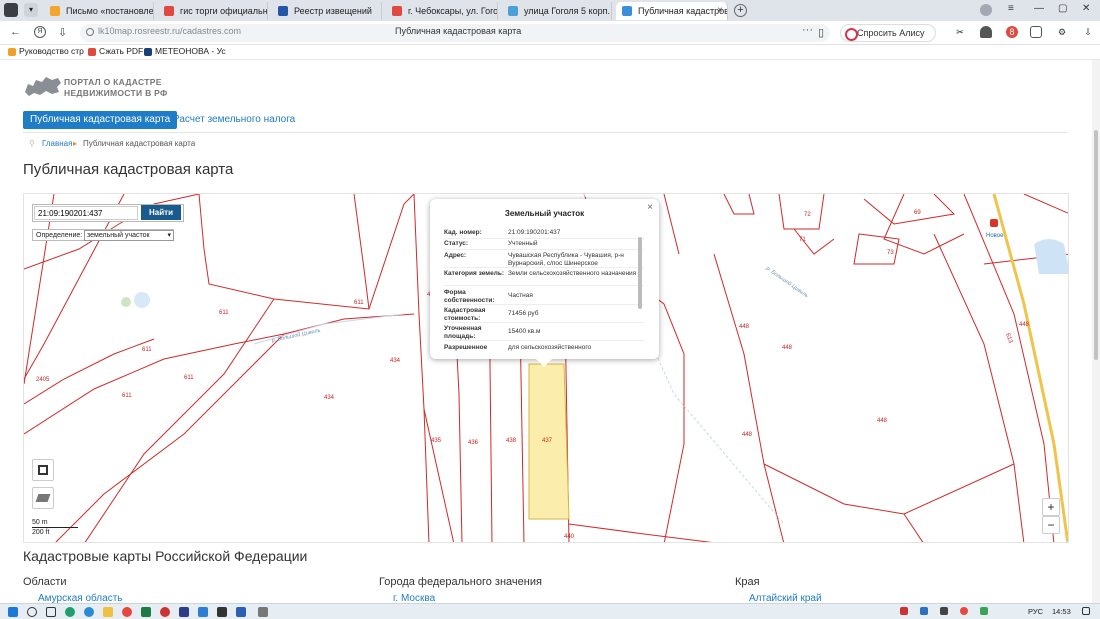 This screenshot has width=1100, height=619. Describe the element at coordinates (995, 236) in the screenshot. I see `place-label: Новое` at that location.